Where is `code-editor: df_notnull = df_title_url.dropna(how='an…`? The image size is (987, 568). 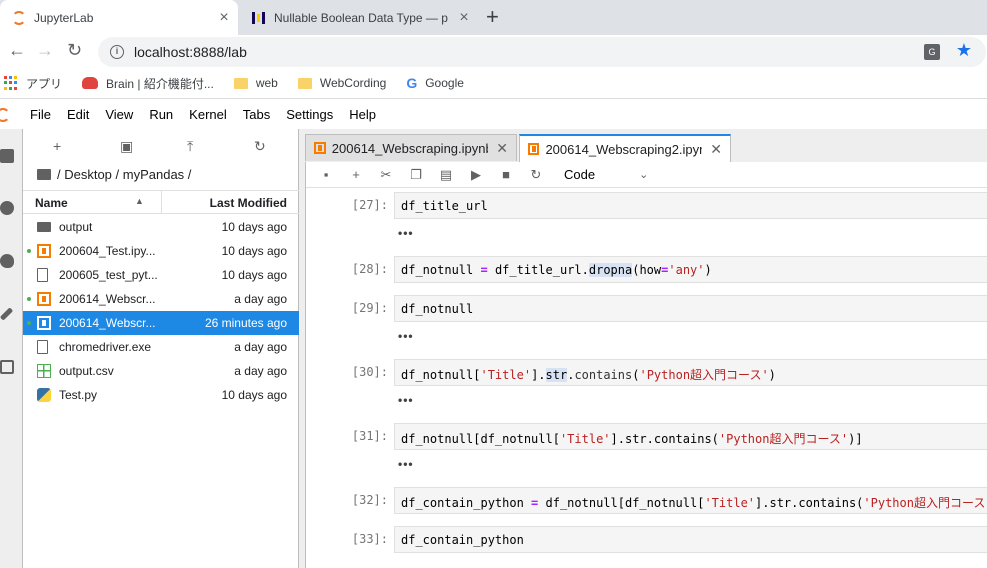 code-editor: df_notnull = df_title_url.dropna(how='an… is located at coordinates (690, 269).